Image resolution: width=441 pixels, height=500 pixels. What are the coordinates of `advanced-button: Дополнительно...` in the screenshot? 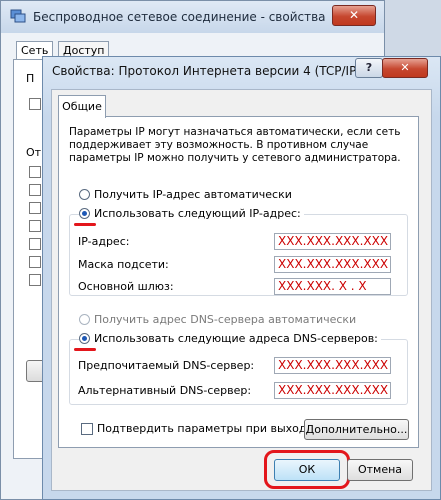 It's located at (356, 429).